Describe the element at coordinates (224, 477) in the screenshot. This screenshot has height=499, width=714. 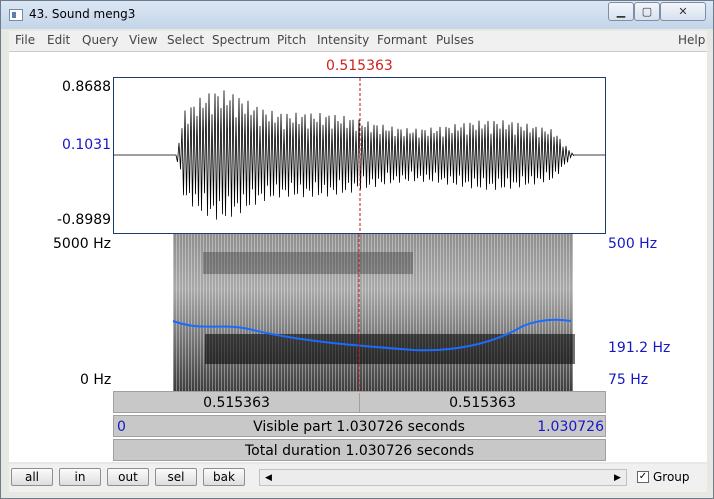
I see `zoom-back-button: bak` at that location.